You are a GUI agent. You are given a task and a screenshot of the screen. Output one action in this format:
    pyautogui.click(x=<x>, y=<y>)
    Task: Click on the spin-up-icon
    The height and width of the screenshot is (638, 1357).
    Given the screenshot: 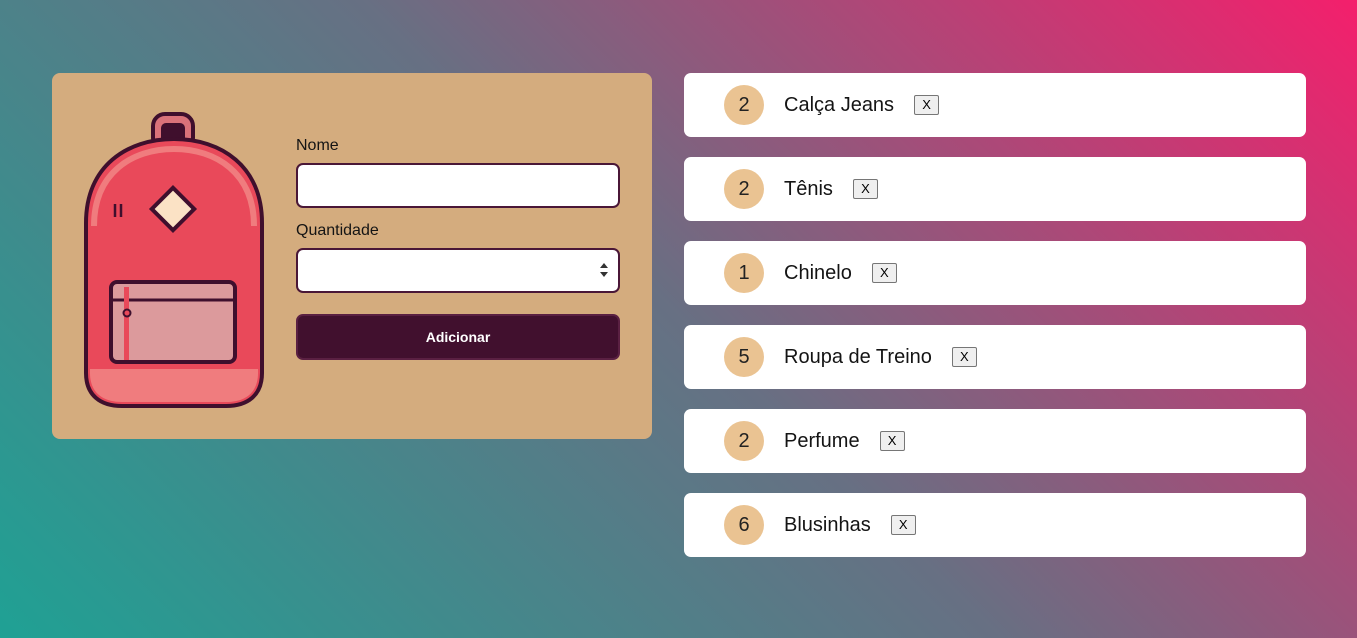 What is the action you would take?
    pyautogui.click(x=604, y=265)
    